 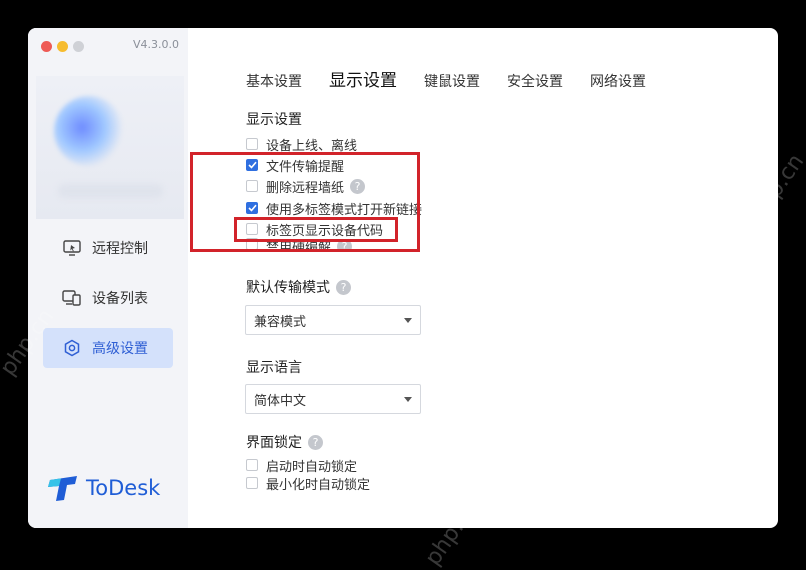 What do you see at coordinates (333, 320) in the screenshot?
I see `transfer-mode-select: 兼容模式` at bounding box center [333, 320].